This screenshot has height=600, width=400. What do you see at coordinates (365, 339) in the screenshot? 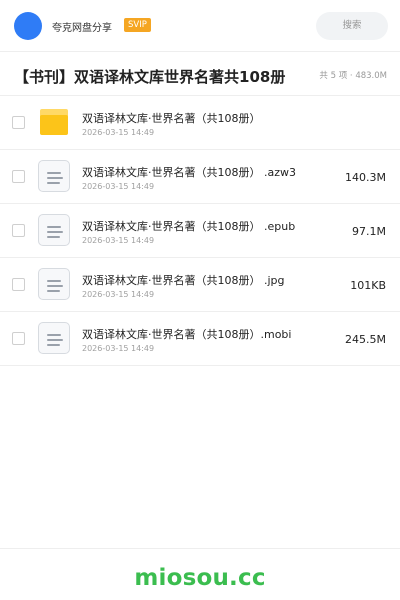
I see `file-size: 245.5M` at bounding box center [365, 339].